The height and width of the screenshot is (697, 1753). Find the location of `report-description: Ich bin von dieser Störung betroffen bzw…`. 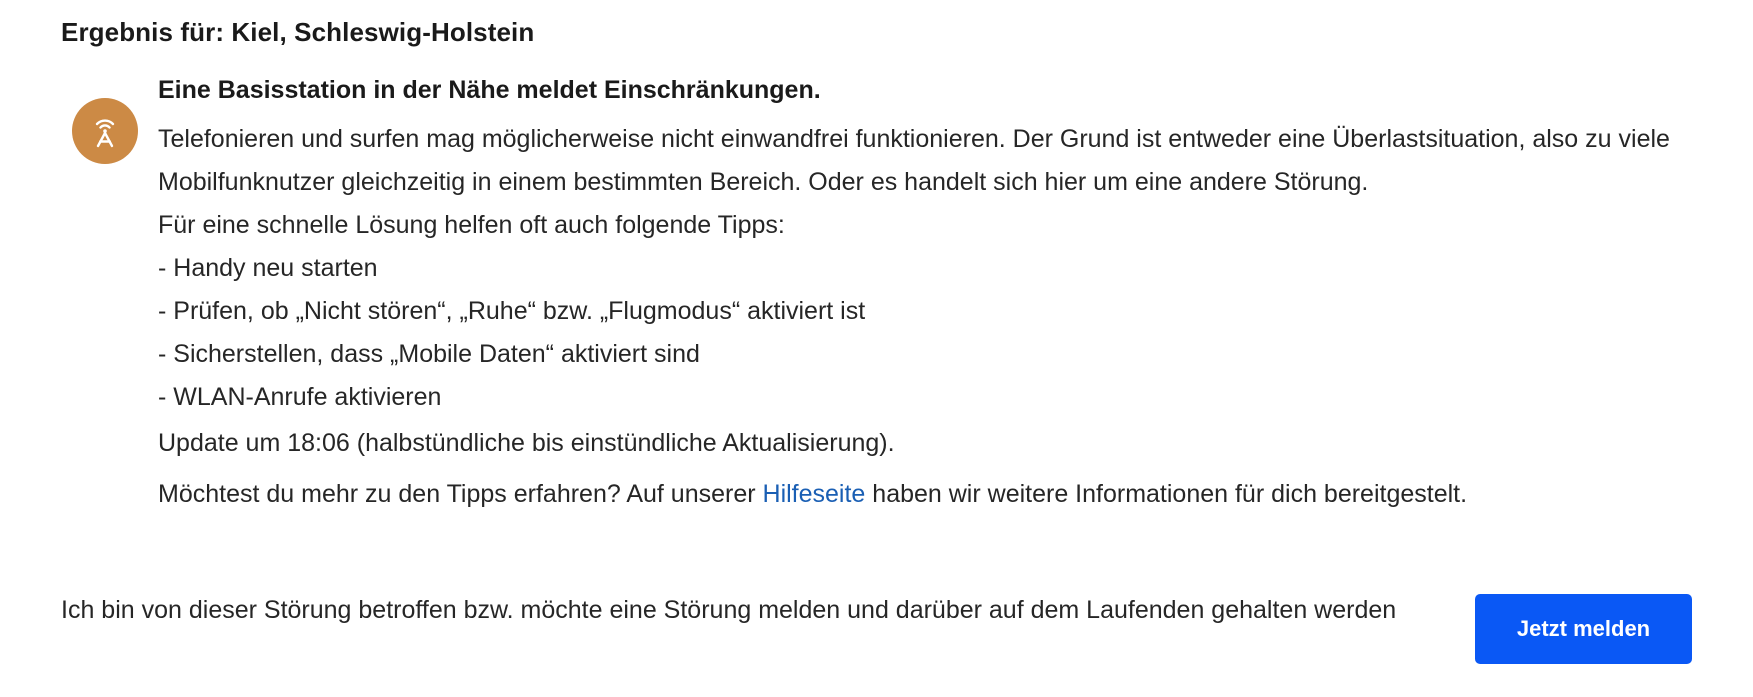

report-description: Ich bin von dieser Störung betroffen bzw… is located at coordinates (729, 610).